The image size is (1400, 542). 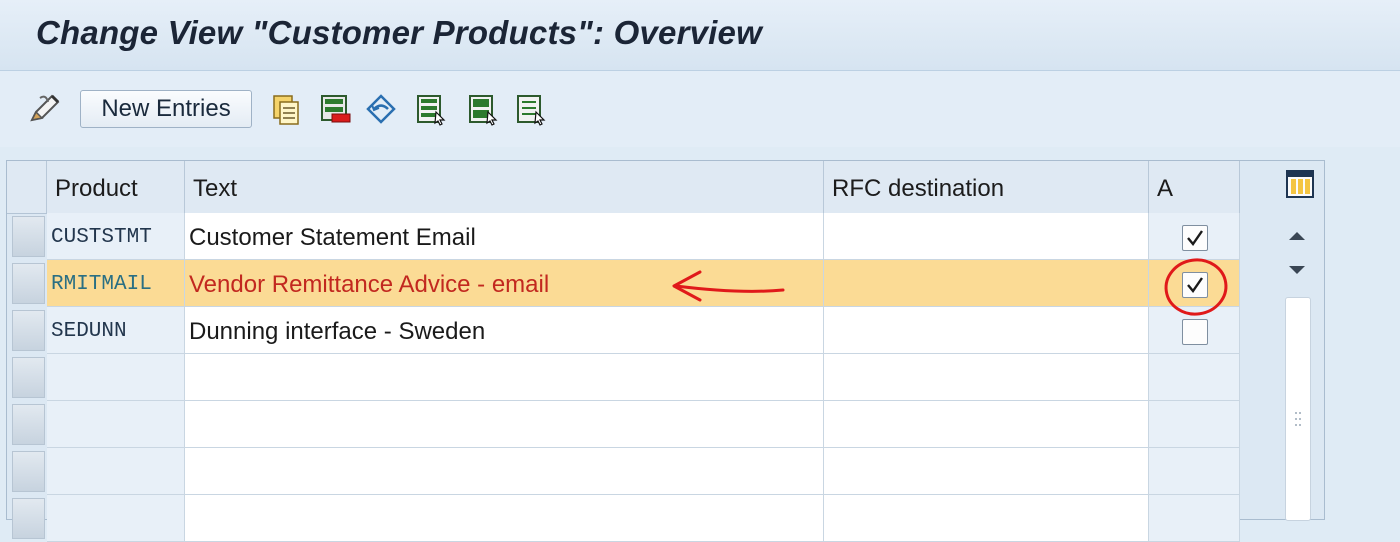 I want to click on scroll-up-arrow-icon, so click(x=1297, y=236).